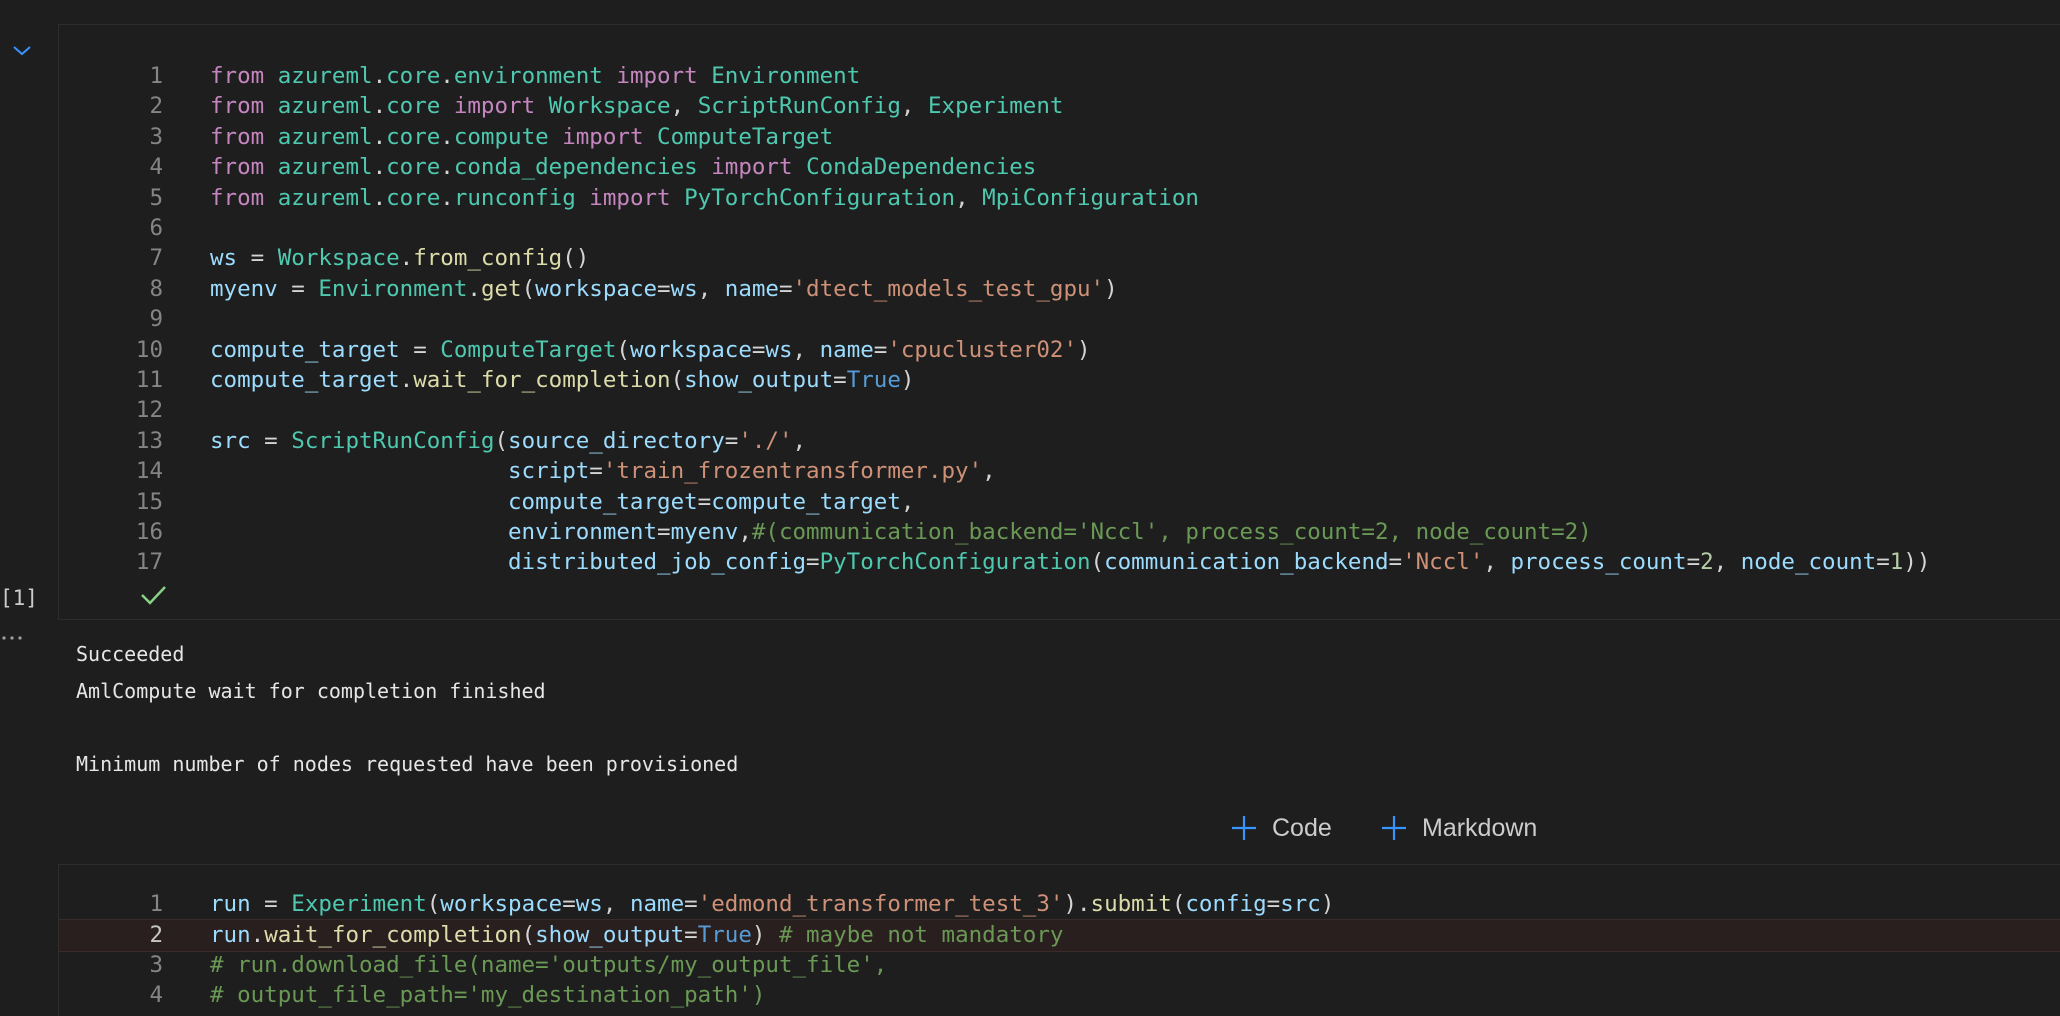 This screenshot has width=2060, height=1016. I want to click on code-token: './', so click(765, 440).